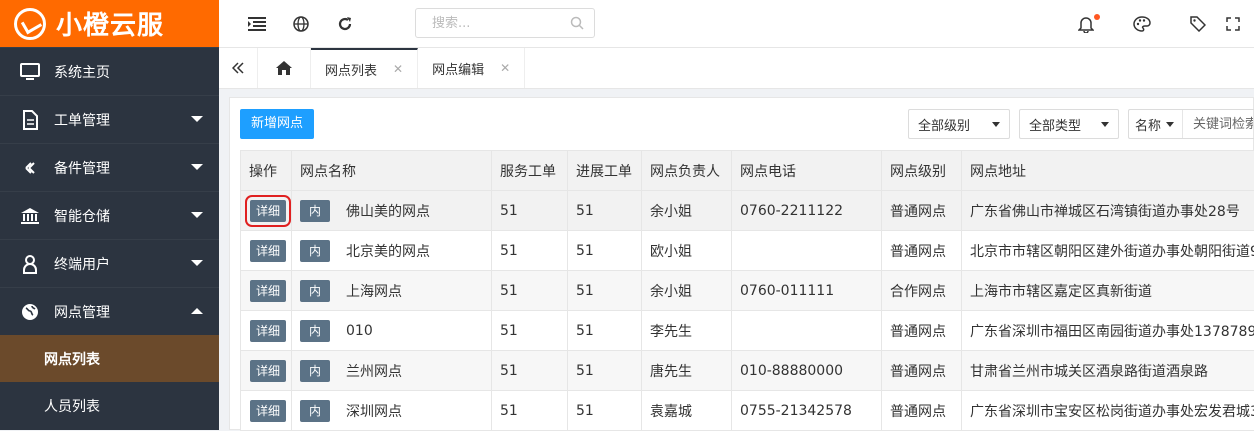 The width and height of the screenshot is (1254, 431). I want to click on menu-toggle-icon, so click(257, 23).